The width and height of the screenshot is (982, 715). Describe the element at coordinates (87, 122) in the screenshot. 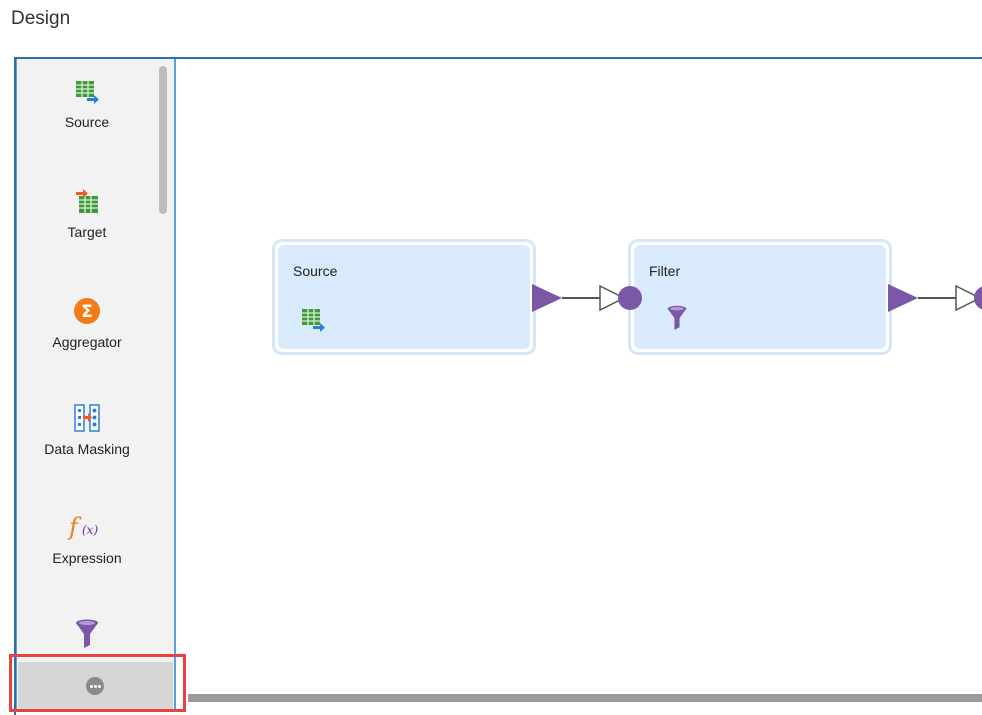

I see `palette-item-label: Source` at that location.